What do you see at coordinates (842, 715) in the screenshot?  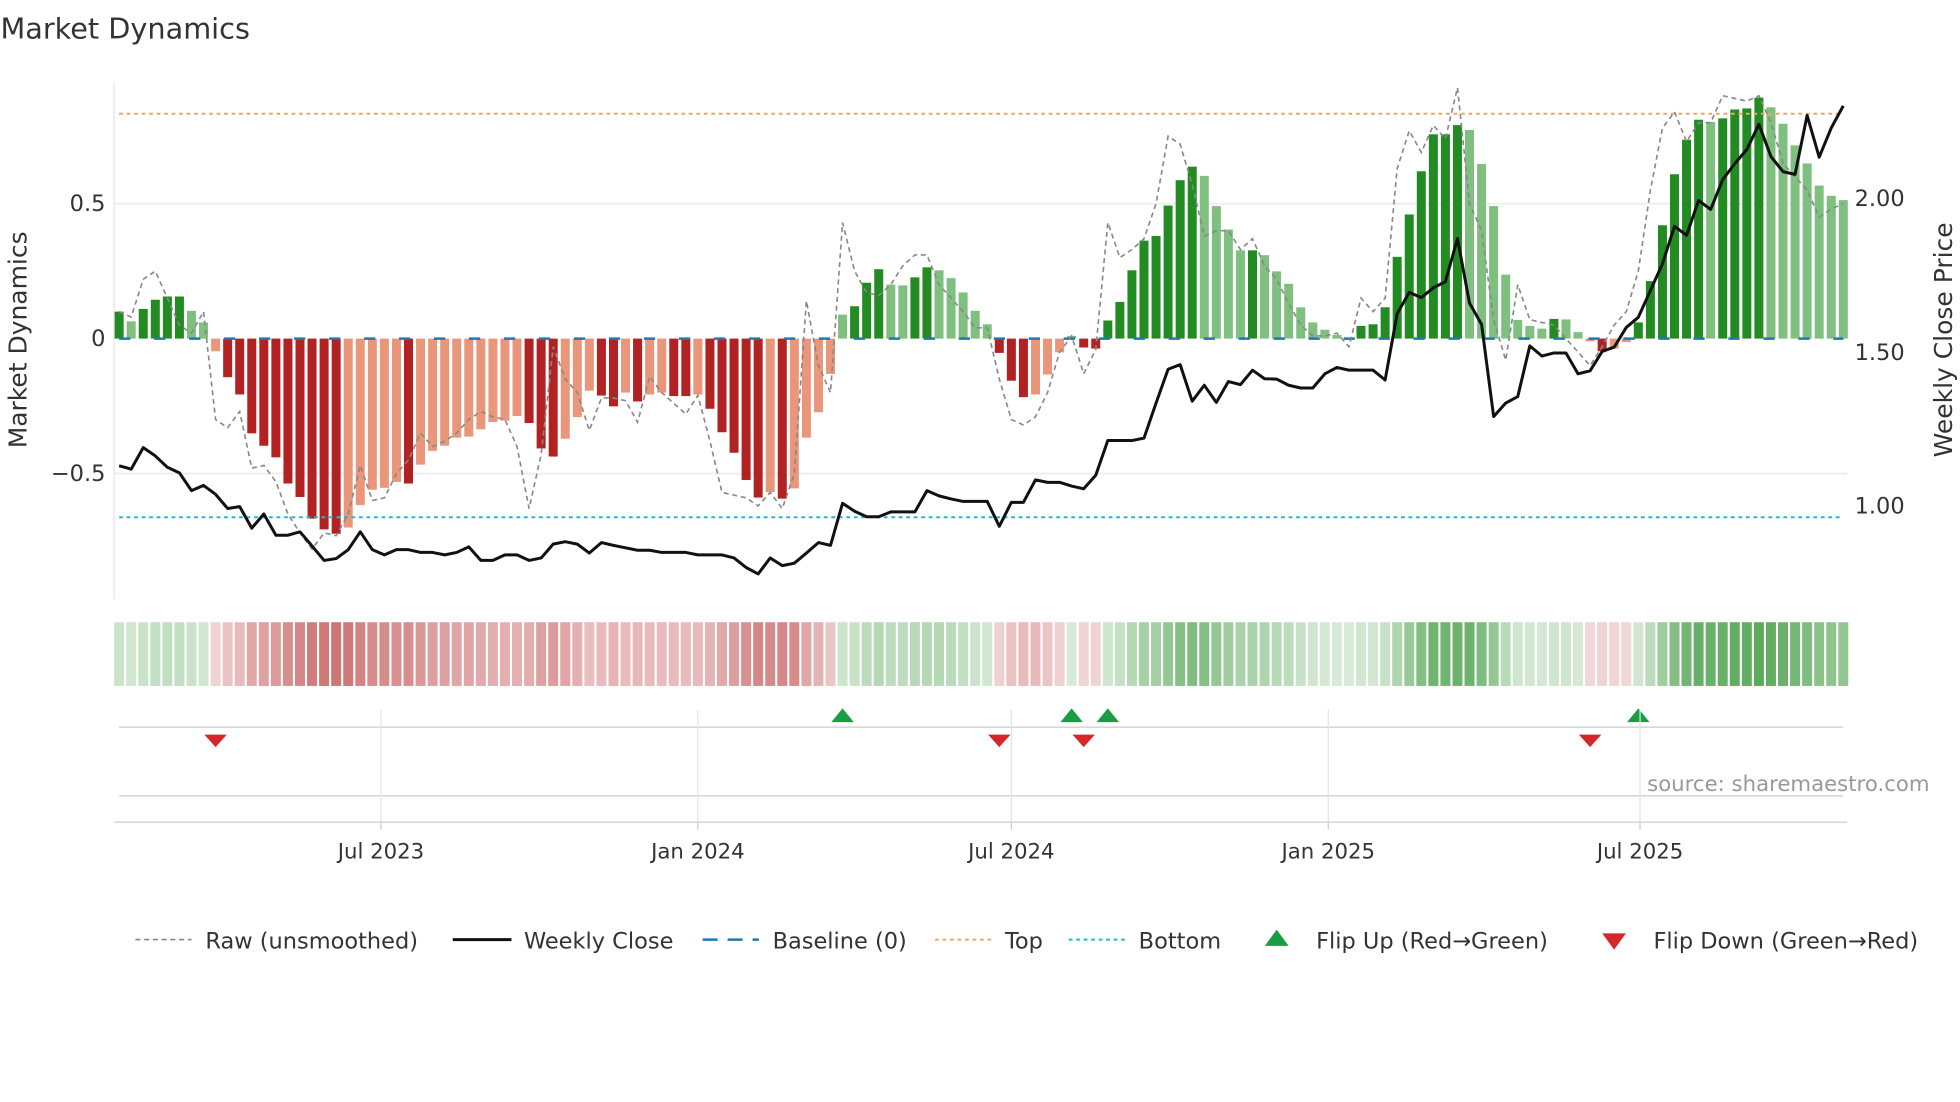 I see `flip-up-marker` at bounding box center [842, 715].